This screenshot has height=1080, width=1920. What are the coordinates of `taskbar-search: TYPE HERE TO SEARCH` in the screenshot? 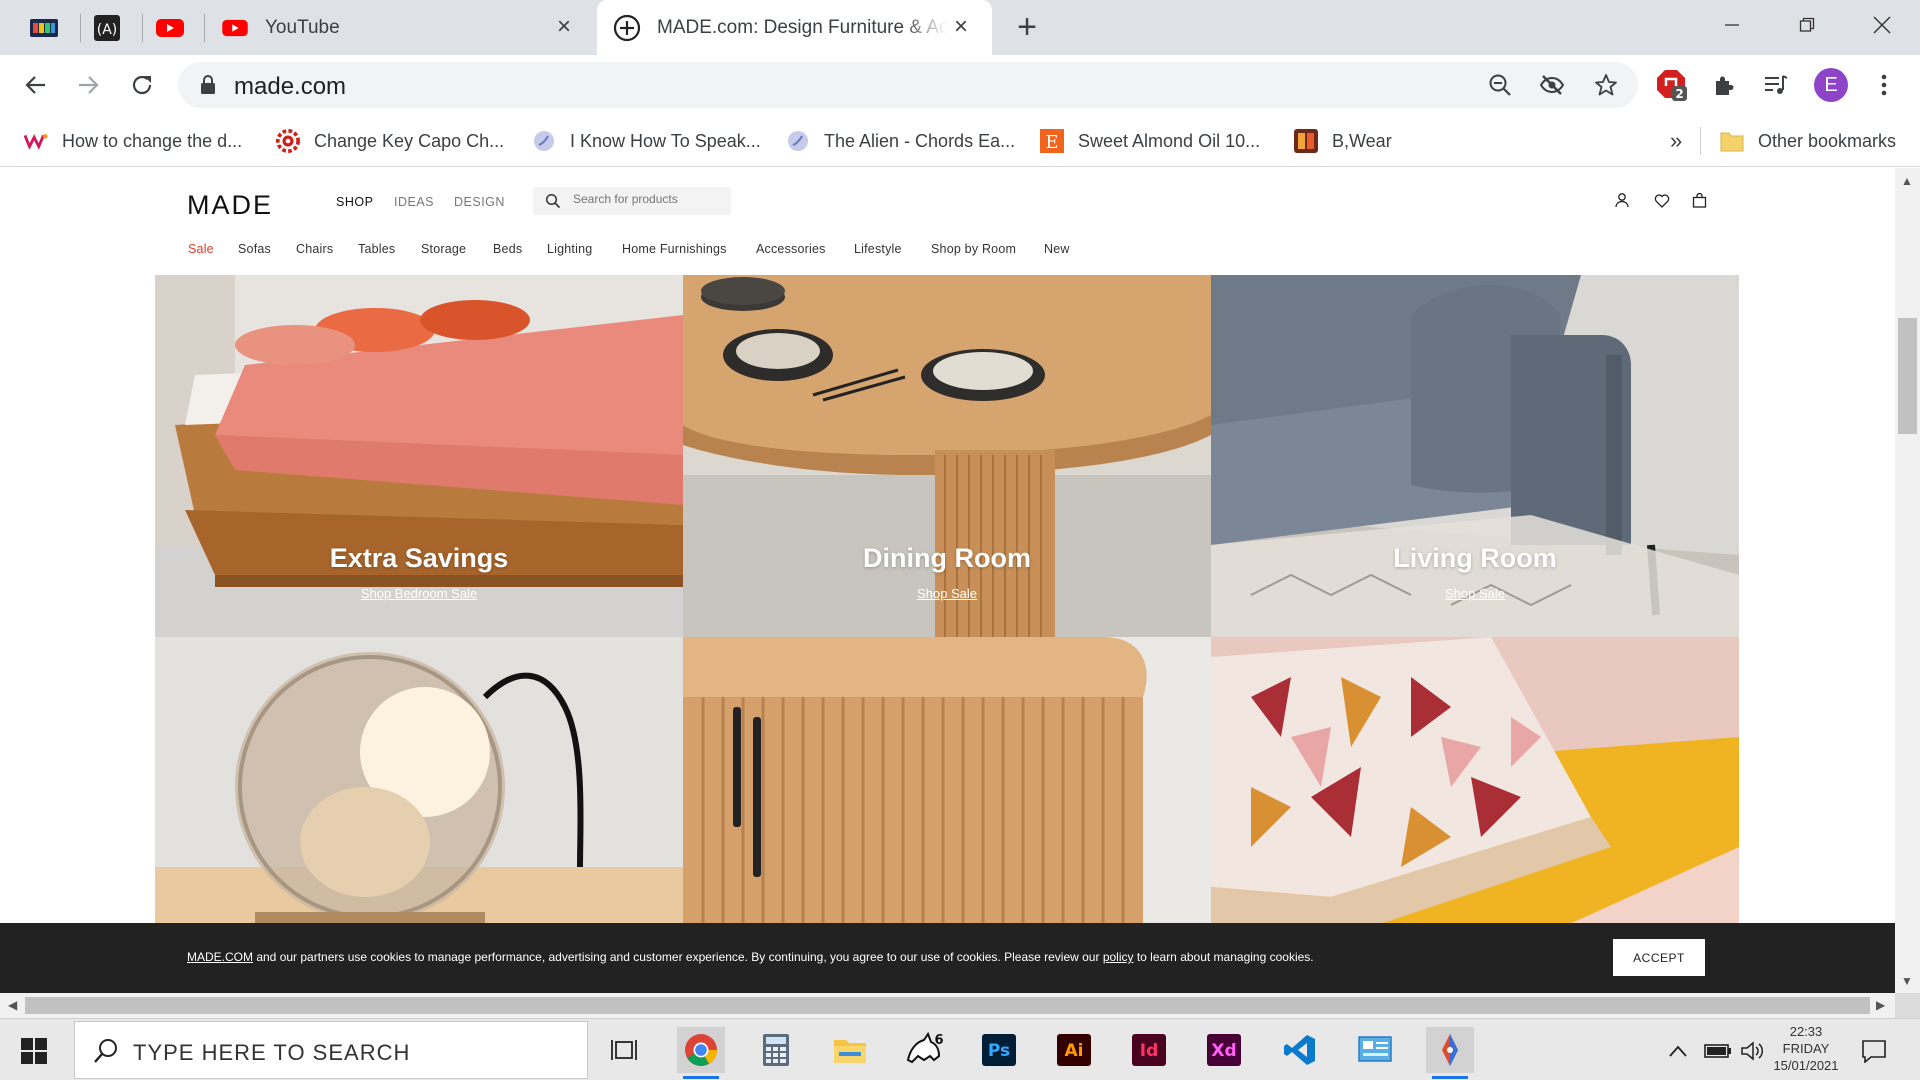 It's located at (331, 1050).